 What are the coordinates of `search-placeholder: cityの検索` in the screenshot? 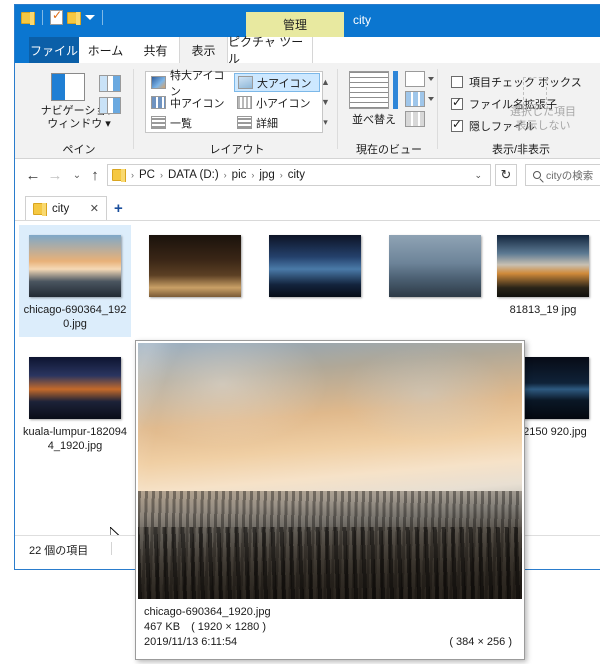 It's located at (570, 175).